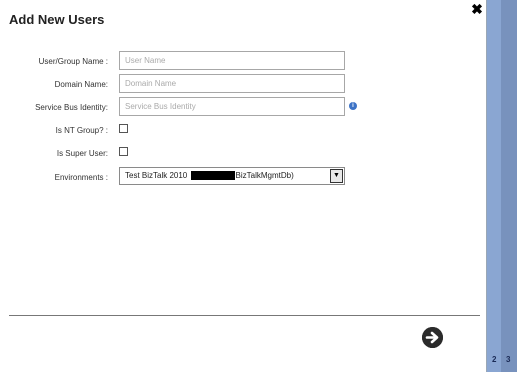 Image resolution: width=517 pixels, height=372 pixels. I want to click on environments-select: Test BizTalk 2010 BizTalkMgmtDb) ▼, so click(232, 176).